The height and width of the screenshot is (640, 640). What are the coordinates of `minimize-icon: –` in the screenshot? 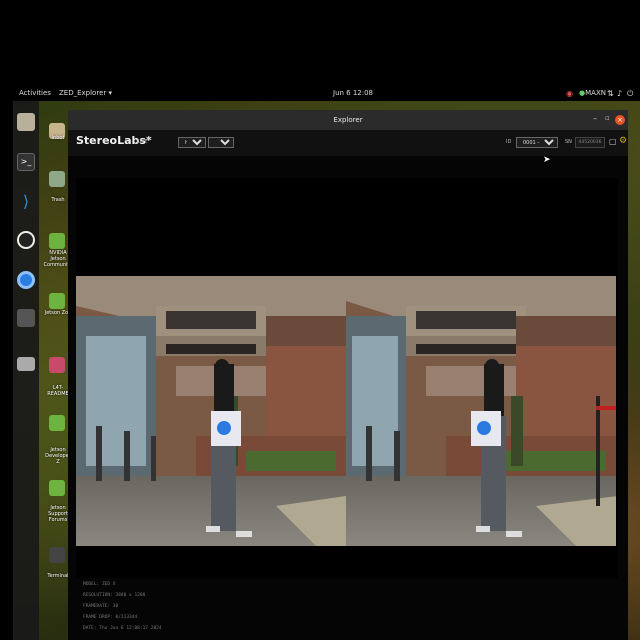 It's located at (595, 118).